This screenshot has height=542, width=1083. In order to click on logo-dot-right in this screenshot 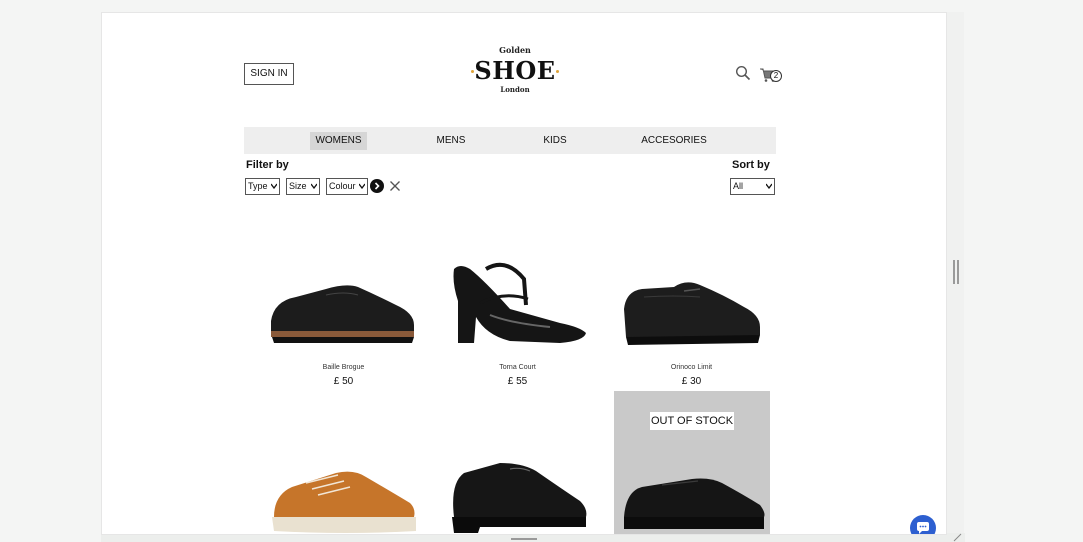, I will do `click(557, 71)`.